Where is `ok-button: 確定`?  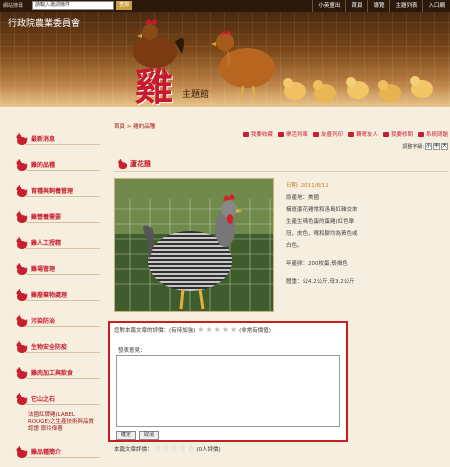
ok-button: 確定 is located at coordinates (126, 435).